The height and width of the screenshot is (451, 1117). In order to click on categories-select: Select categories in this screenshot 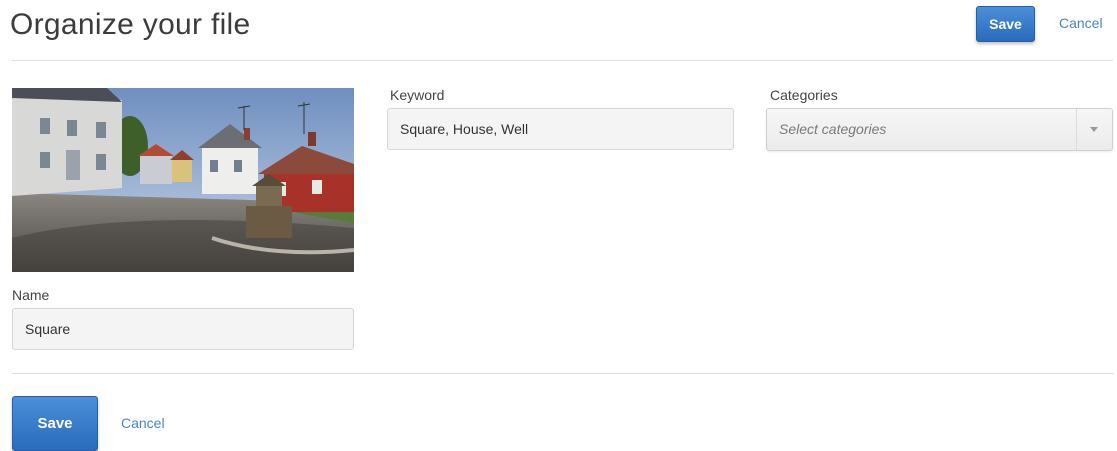, I will do `click(939, 129)`.